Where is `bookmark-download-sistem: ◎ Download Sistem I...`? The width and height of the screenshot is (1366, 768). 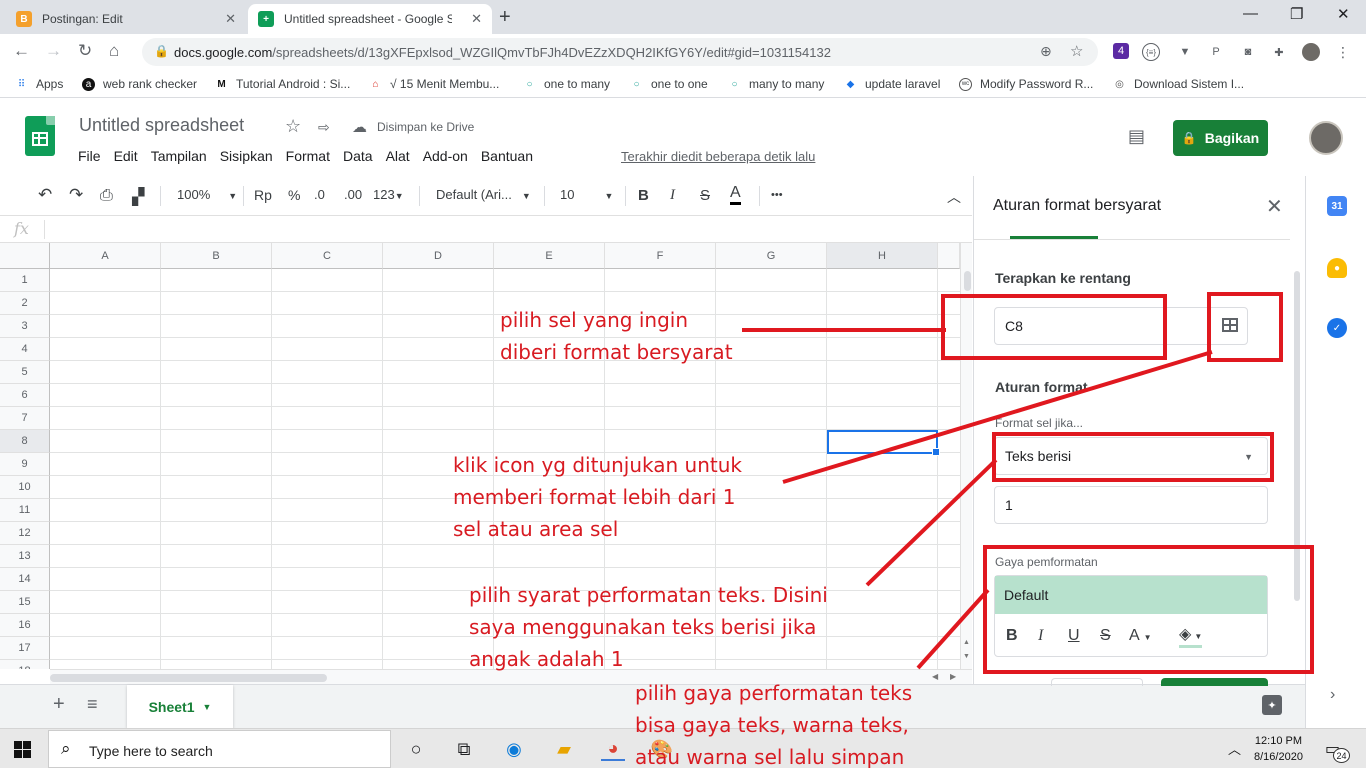 bookmark-download-sistem: ◎ Download Sistem I... is located at coordinates (1178, 84).